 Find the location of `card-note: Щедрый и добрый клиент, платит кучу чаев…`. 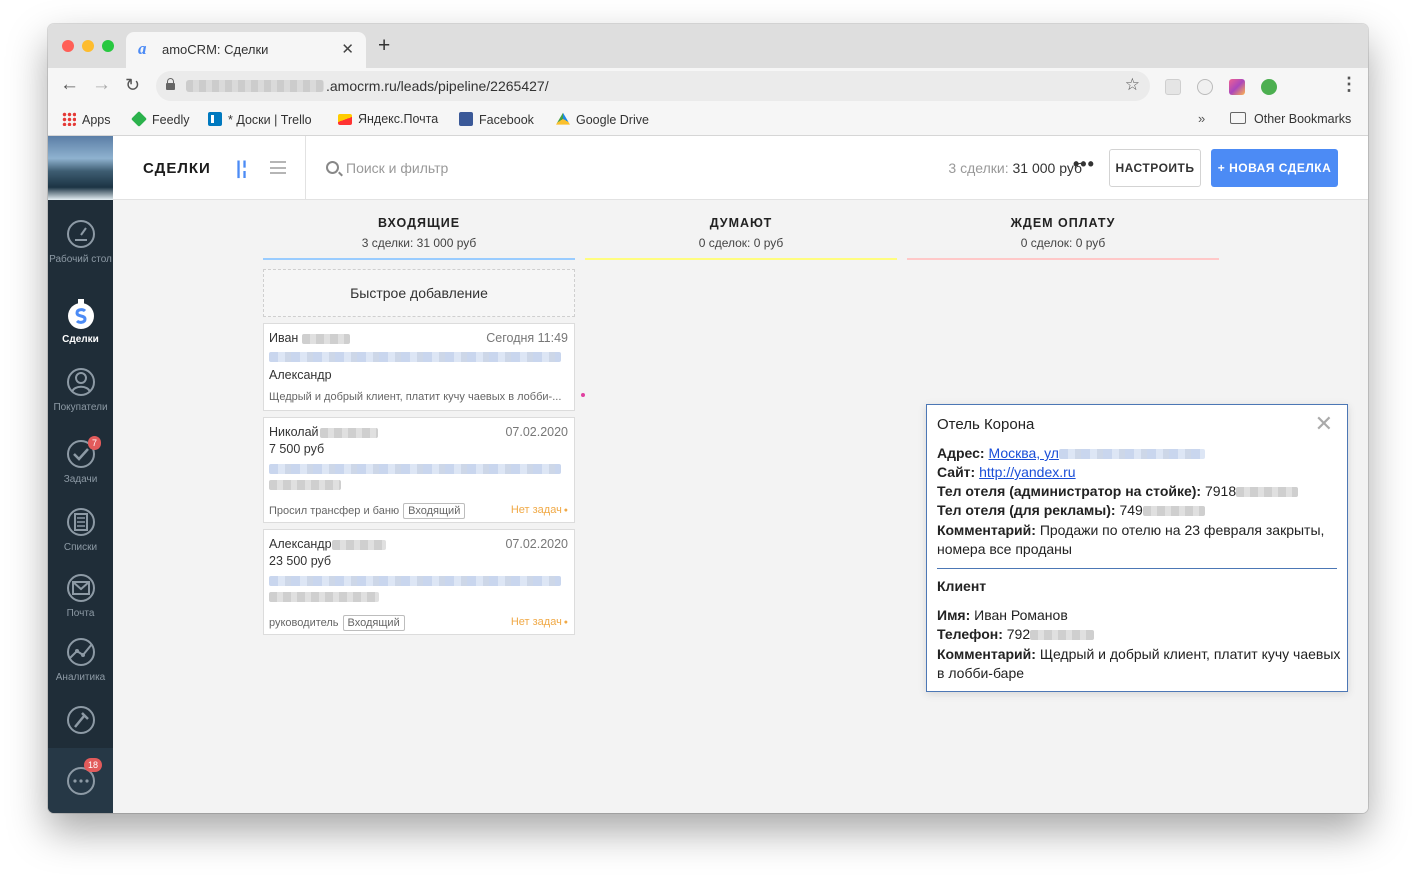

card-note: Щедрый и добрый клиент, платит кучу чаев… is located at coordinates (415, 397).